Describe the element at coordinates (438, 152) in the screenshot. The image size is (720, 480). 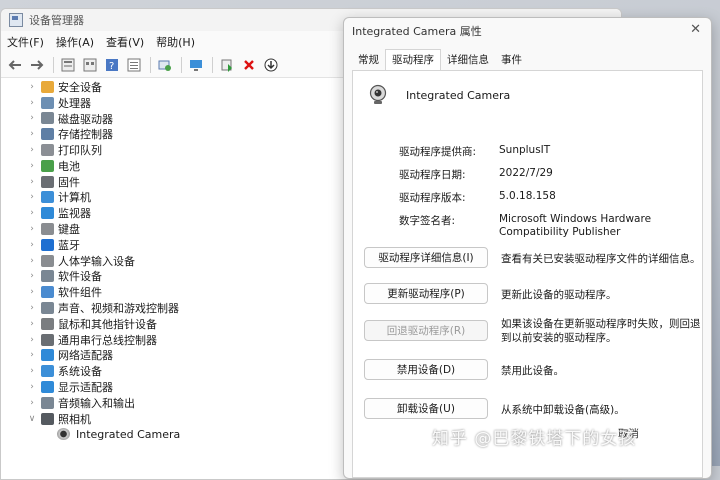
I see `info-label: 驱动程序提供商:` at that location.